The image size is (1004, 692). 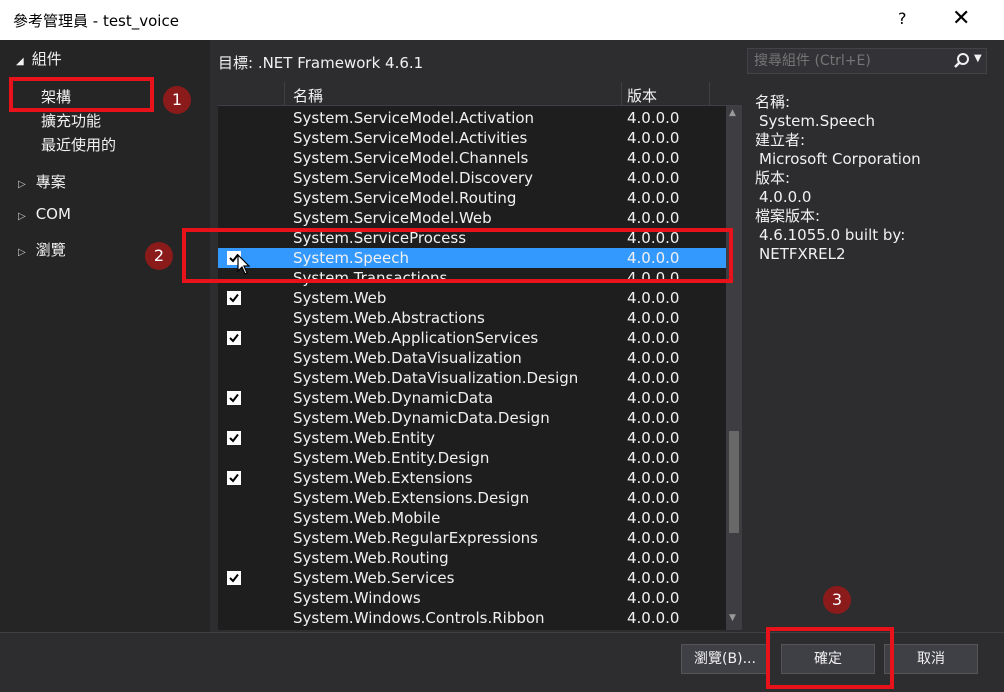 I want to click on help-button: ?, so click(x=902, y=18).